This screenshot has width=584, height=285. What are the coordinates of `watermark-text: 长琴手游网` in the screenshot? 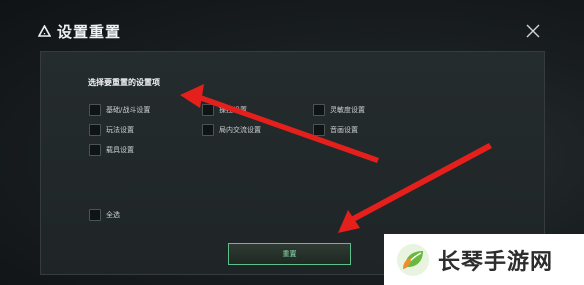 It's located at (496, 262).